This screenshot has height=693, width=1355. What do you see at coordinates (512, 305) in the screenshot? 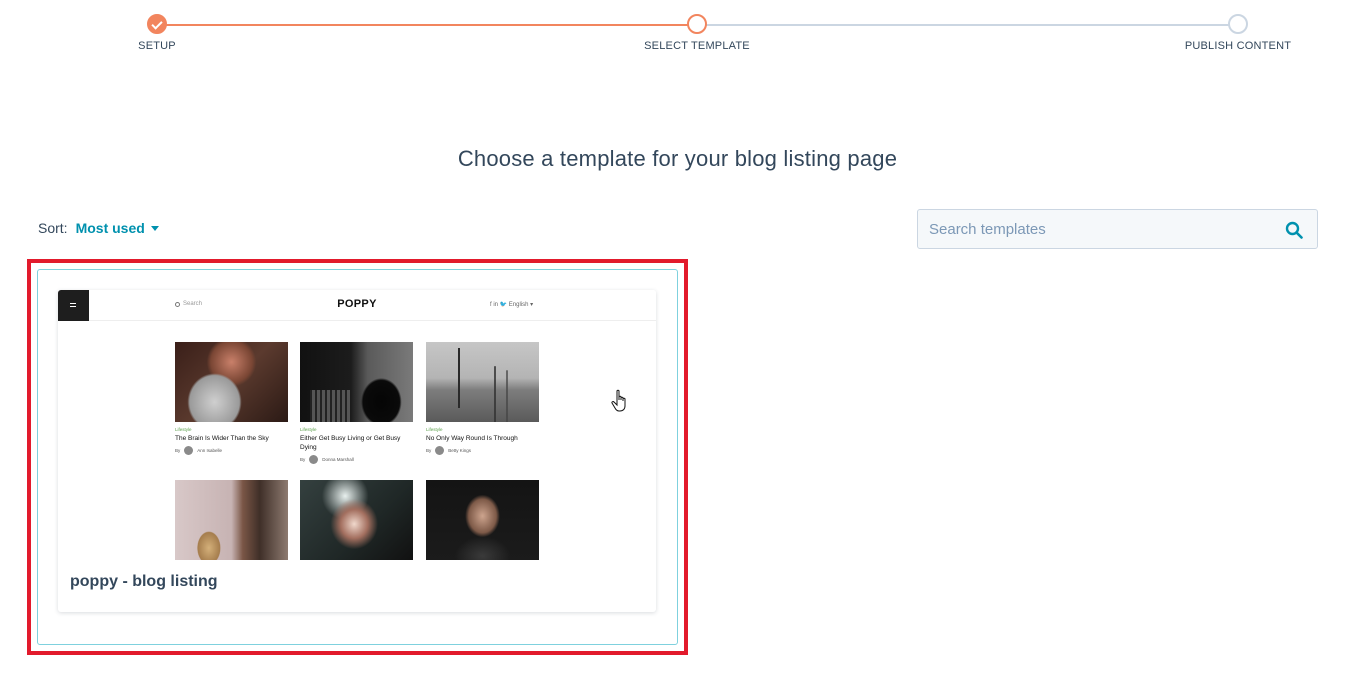
I see `preview-social-links: f in 🐦 English ▾` at bounding box center [512, 305].